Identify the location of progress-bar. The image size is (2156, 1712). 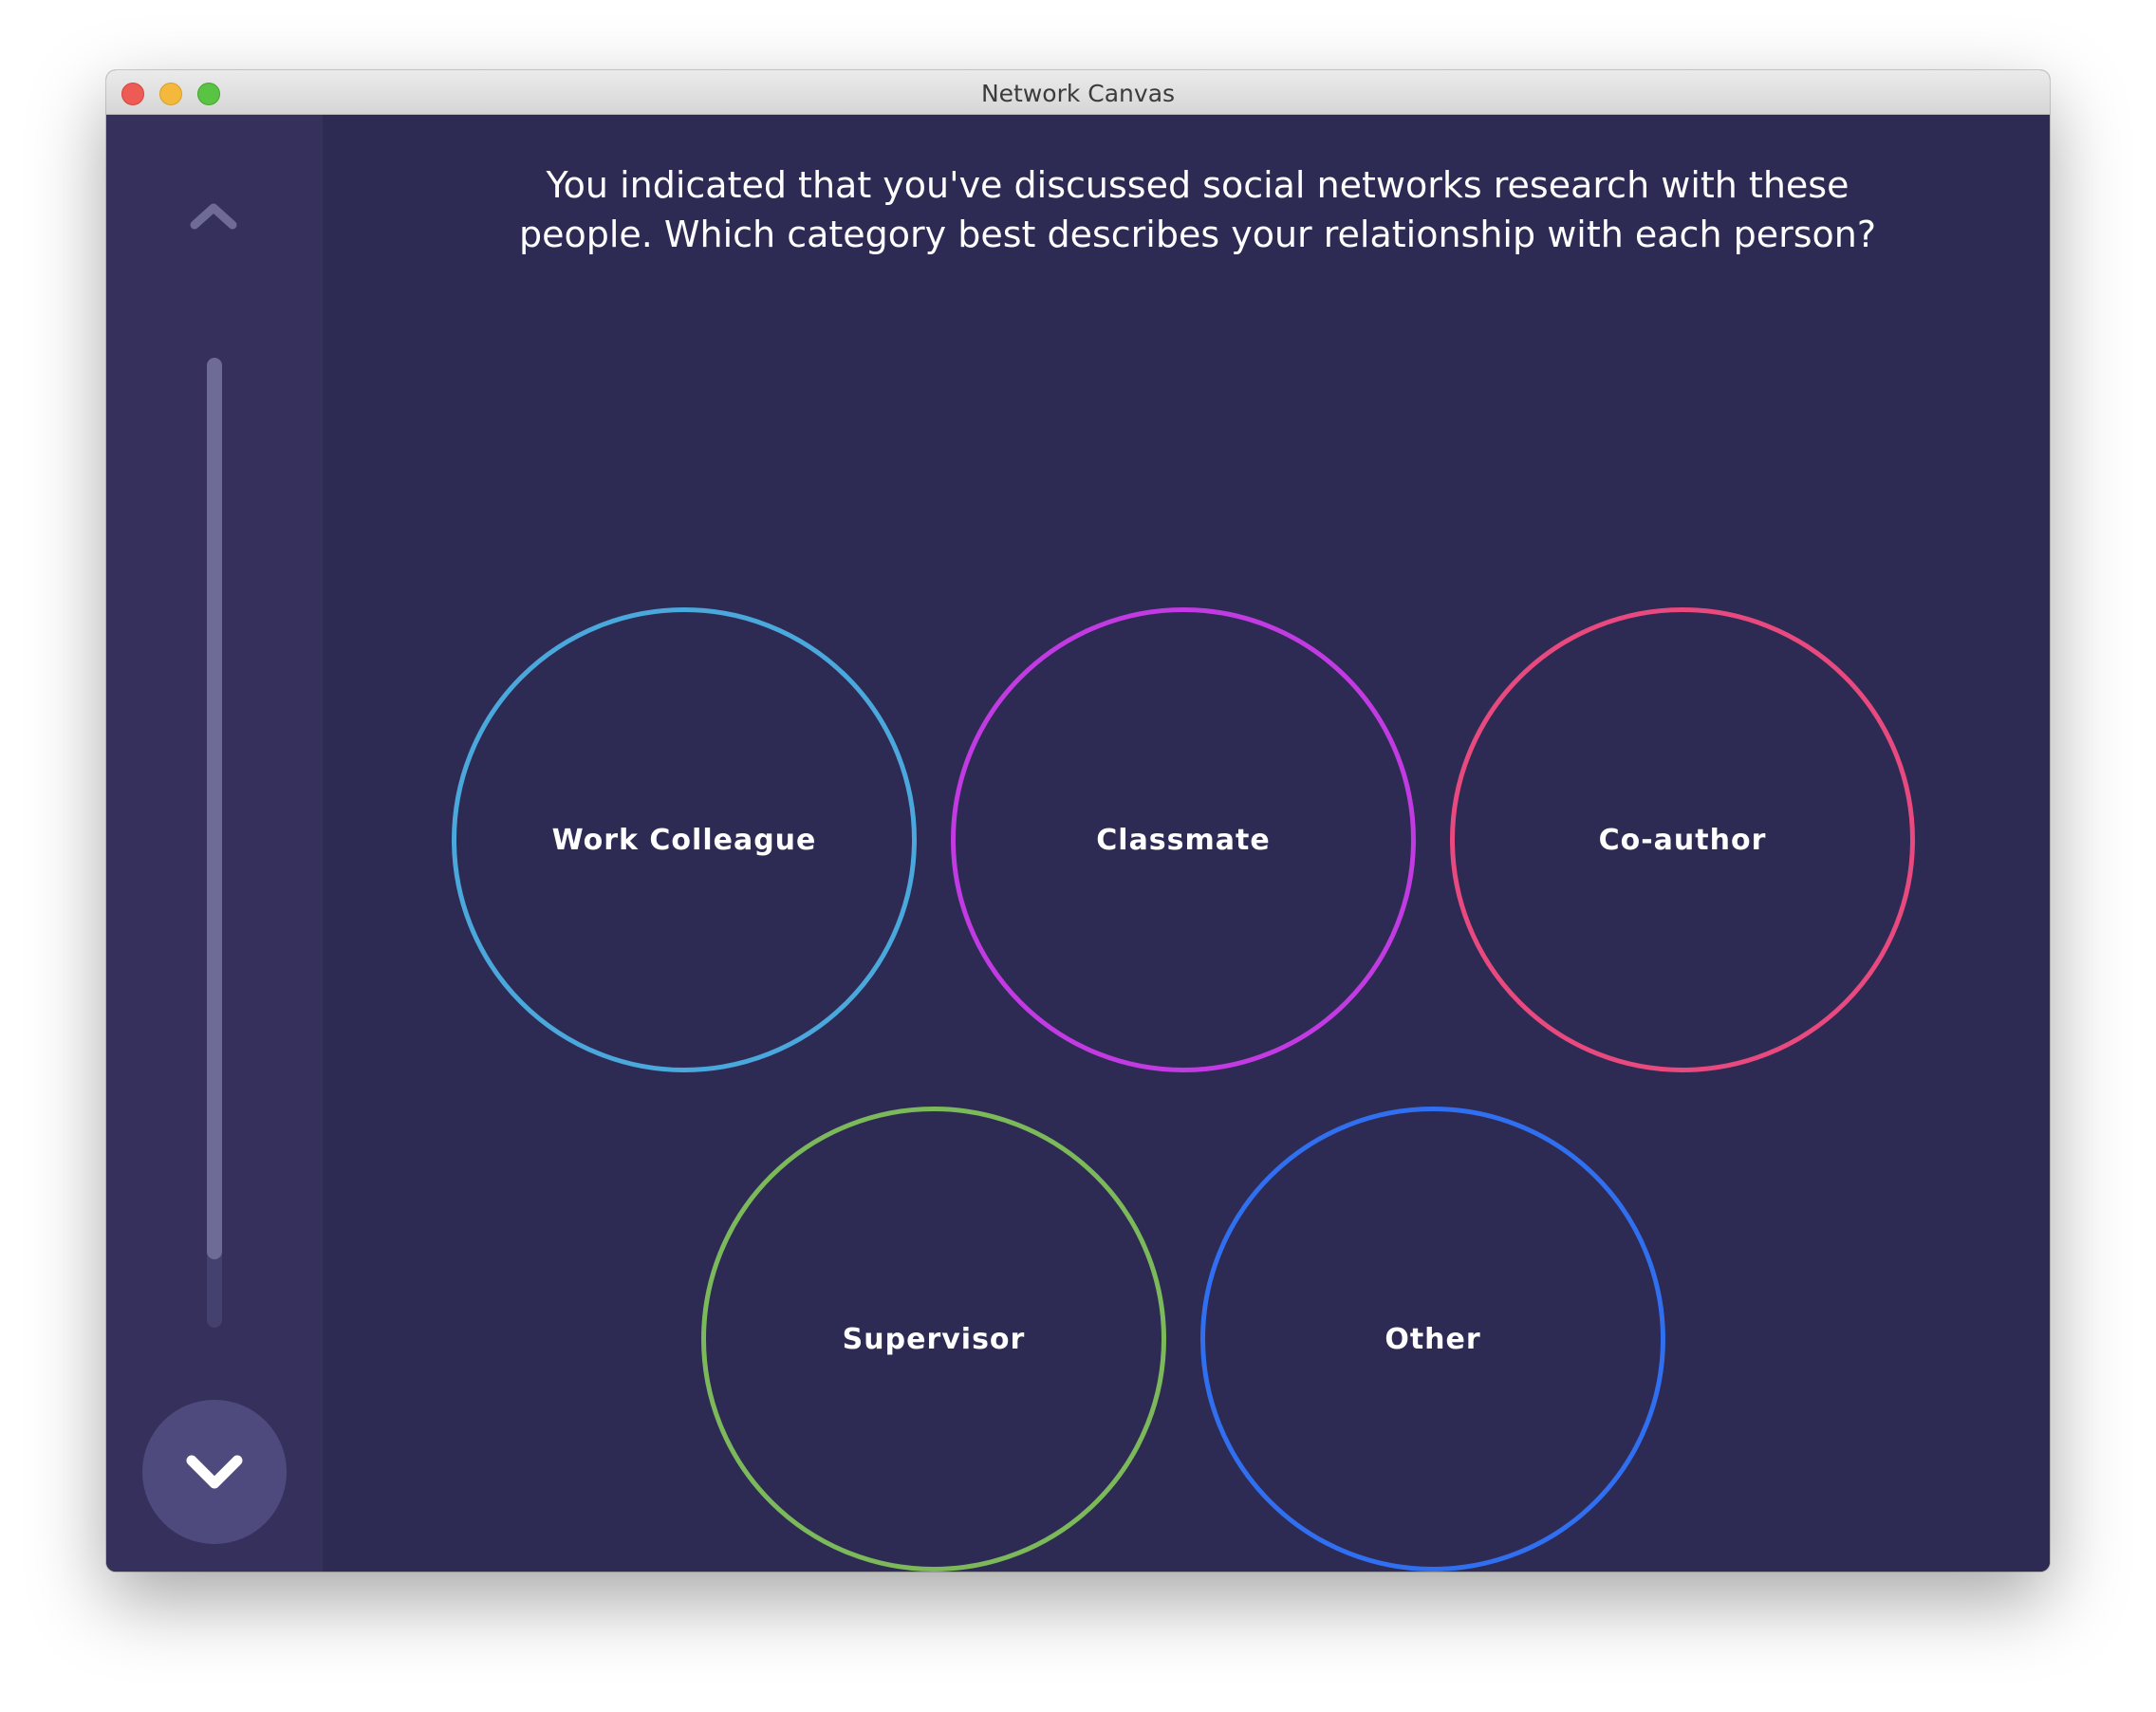
(214, 843).